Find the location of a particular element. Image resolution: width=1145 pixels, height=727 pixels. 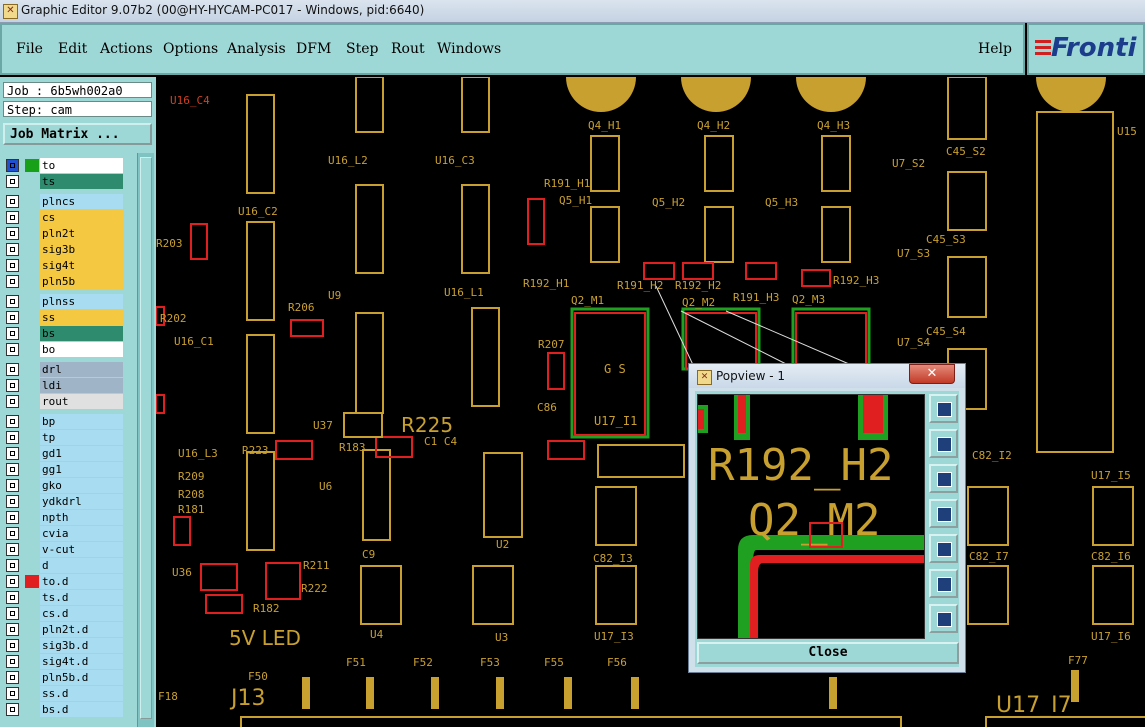

layer-row: ydkdrl is located at coordinates (69, 501).